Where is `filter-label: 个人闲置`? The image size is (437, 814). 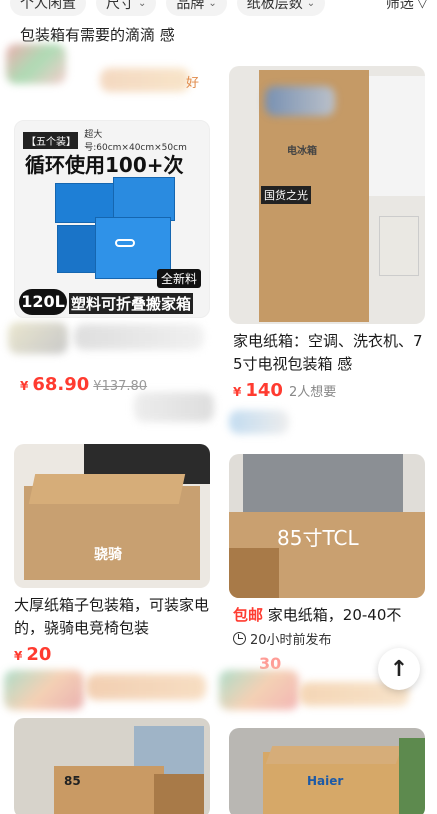
filter-label: 个人闲置 is located at coordinates (48, 6).